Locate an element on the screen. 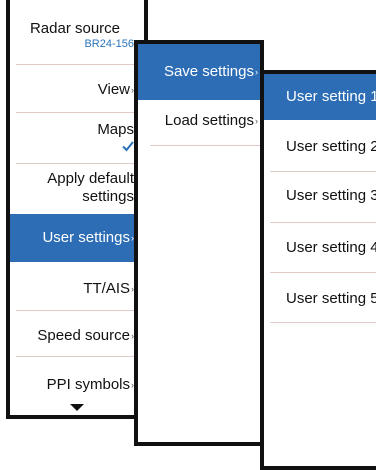 Image resolution: width=376 pixels, height=470 pixels. apply-default-label-line1: Apply default is located at coordinates (90, 178).